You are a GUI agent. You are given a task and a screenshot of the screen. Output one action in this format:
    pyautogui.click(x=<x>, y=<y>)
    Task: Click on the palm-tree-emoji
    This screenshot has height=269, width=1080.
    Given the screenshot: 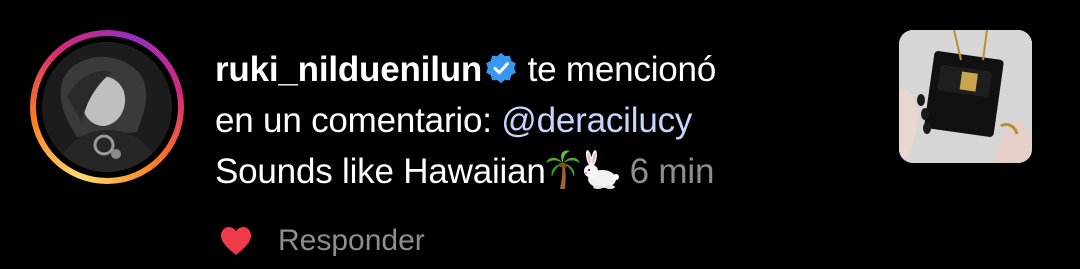 What is the action you would take?
    pyautogui.click(x=562, y=176)
    